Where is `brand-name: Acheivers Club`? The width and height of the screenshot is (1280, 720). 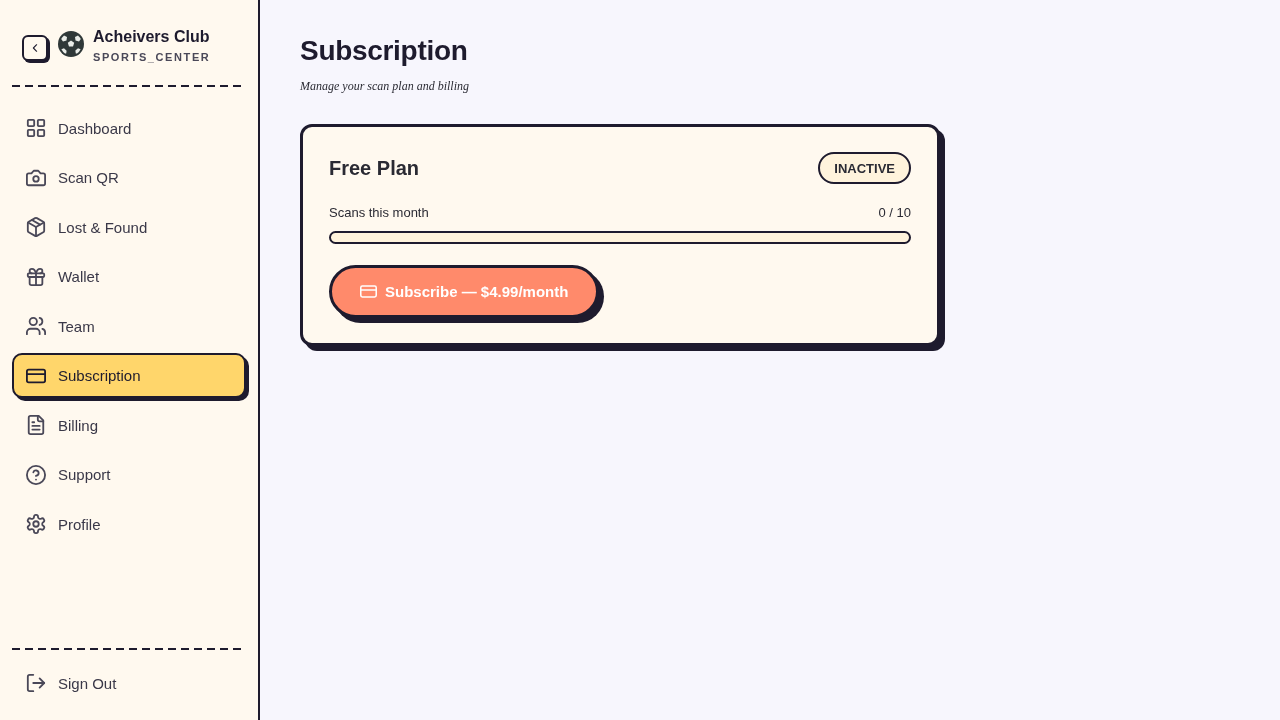 brand-name: Acheivers Club is located at coordinates (152, 37).